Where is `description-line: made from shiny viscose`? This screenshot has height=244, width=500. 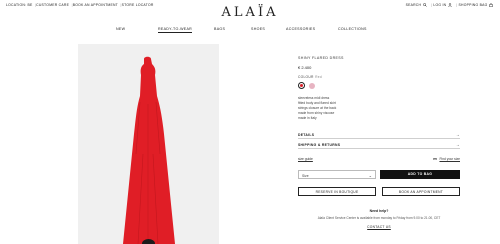 description-line: made from shiny viscose is located at coordinates (316, 112).